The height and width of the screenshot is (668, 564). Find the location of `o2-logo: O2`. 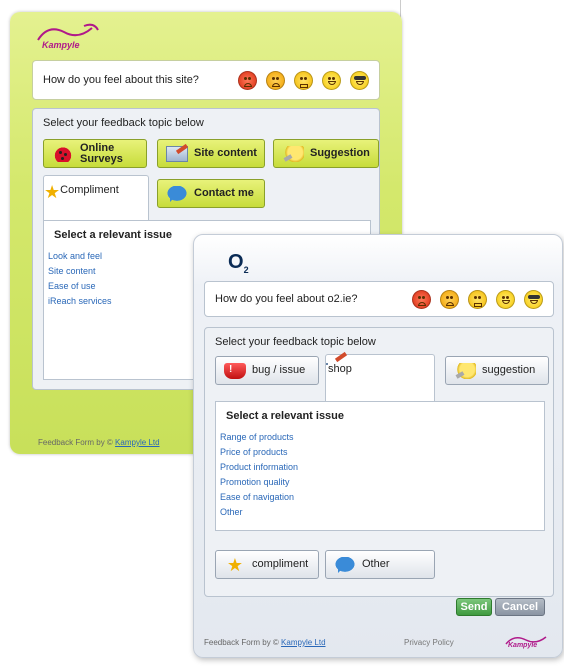

o2-logo: O2 is located at coordinates (238, 263).